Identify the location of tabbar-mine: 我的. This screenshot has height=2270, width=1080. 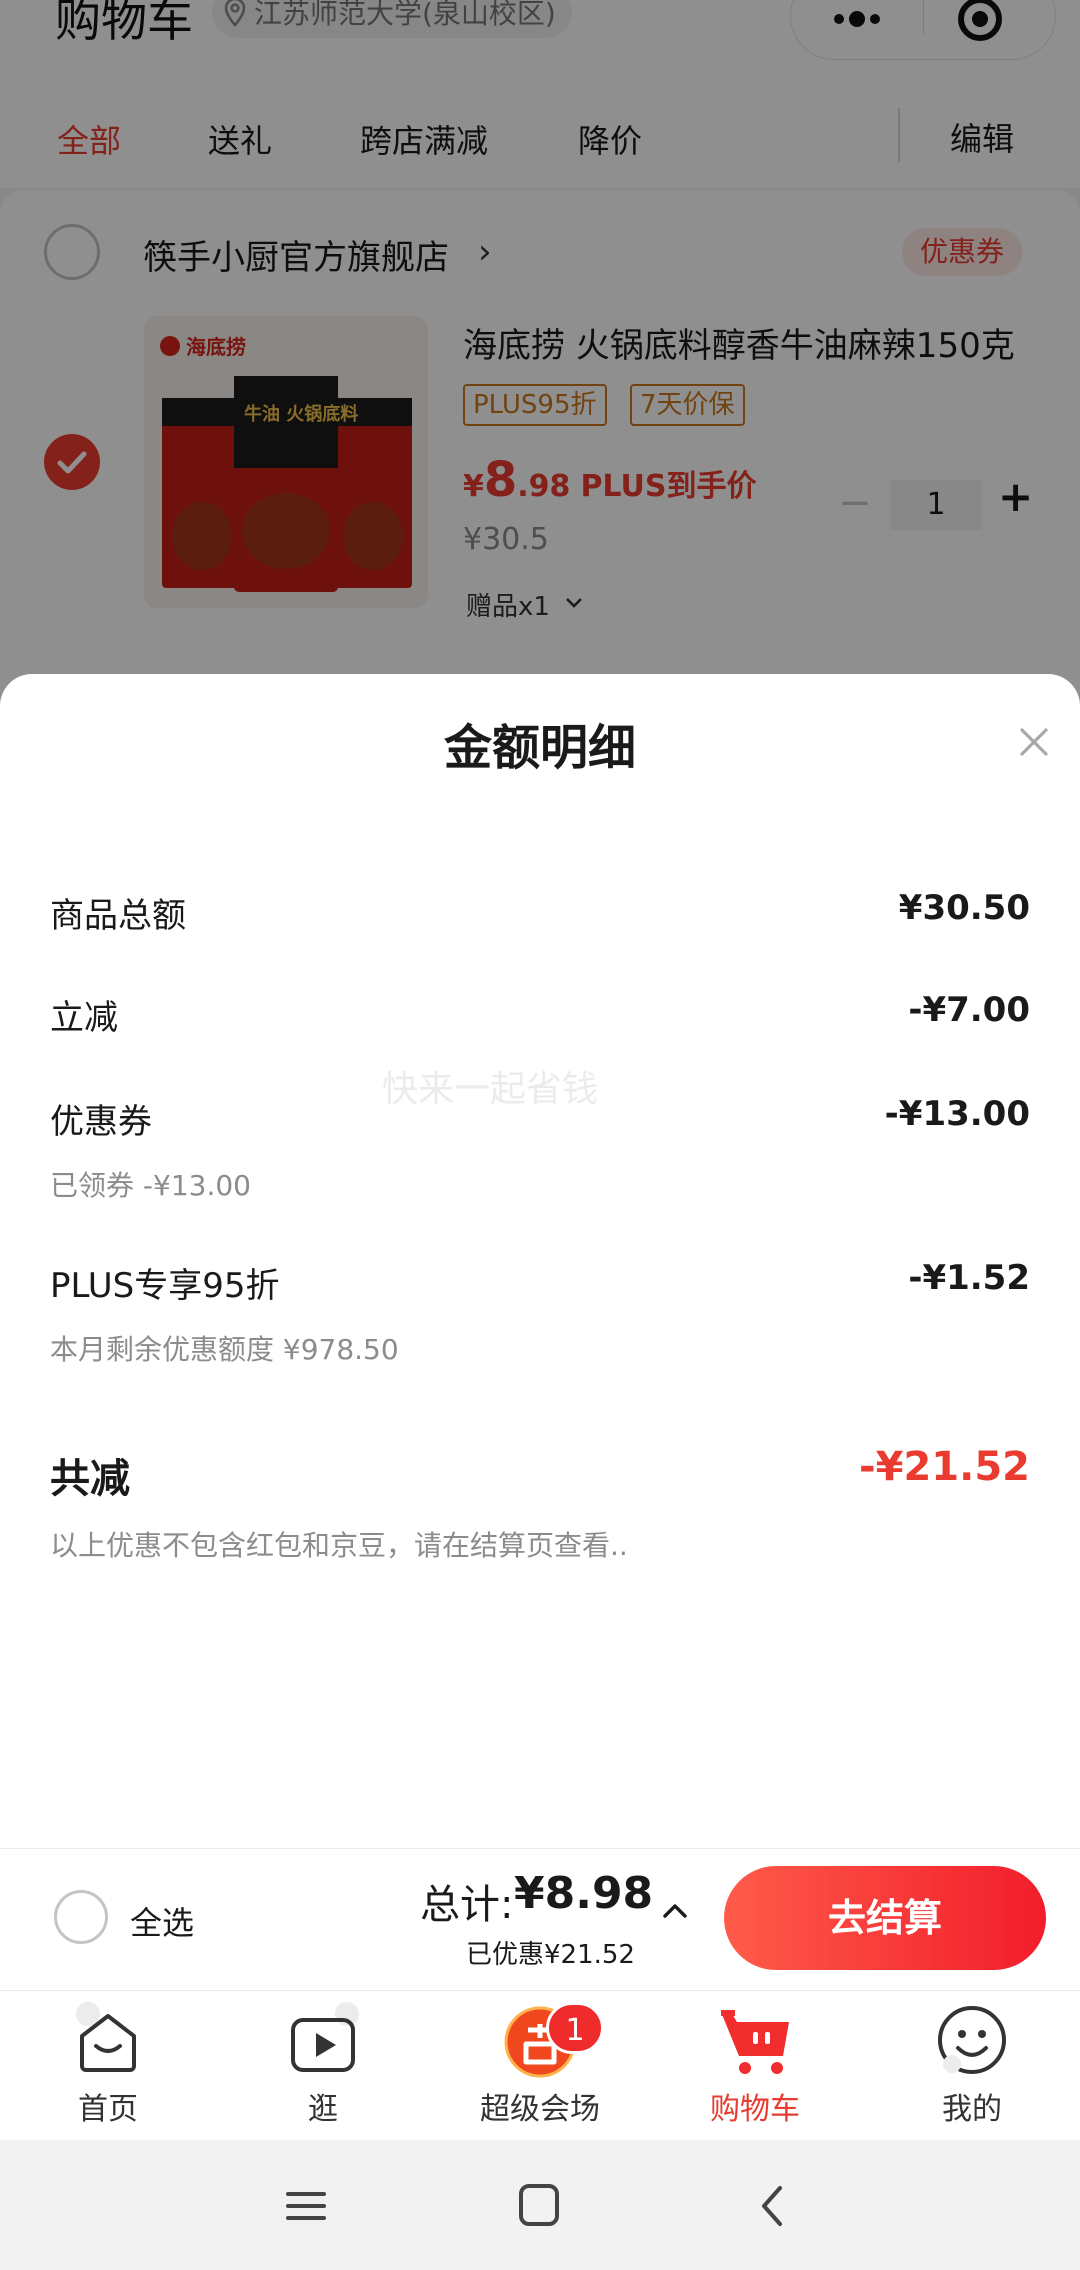
(972, 2067).